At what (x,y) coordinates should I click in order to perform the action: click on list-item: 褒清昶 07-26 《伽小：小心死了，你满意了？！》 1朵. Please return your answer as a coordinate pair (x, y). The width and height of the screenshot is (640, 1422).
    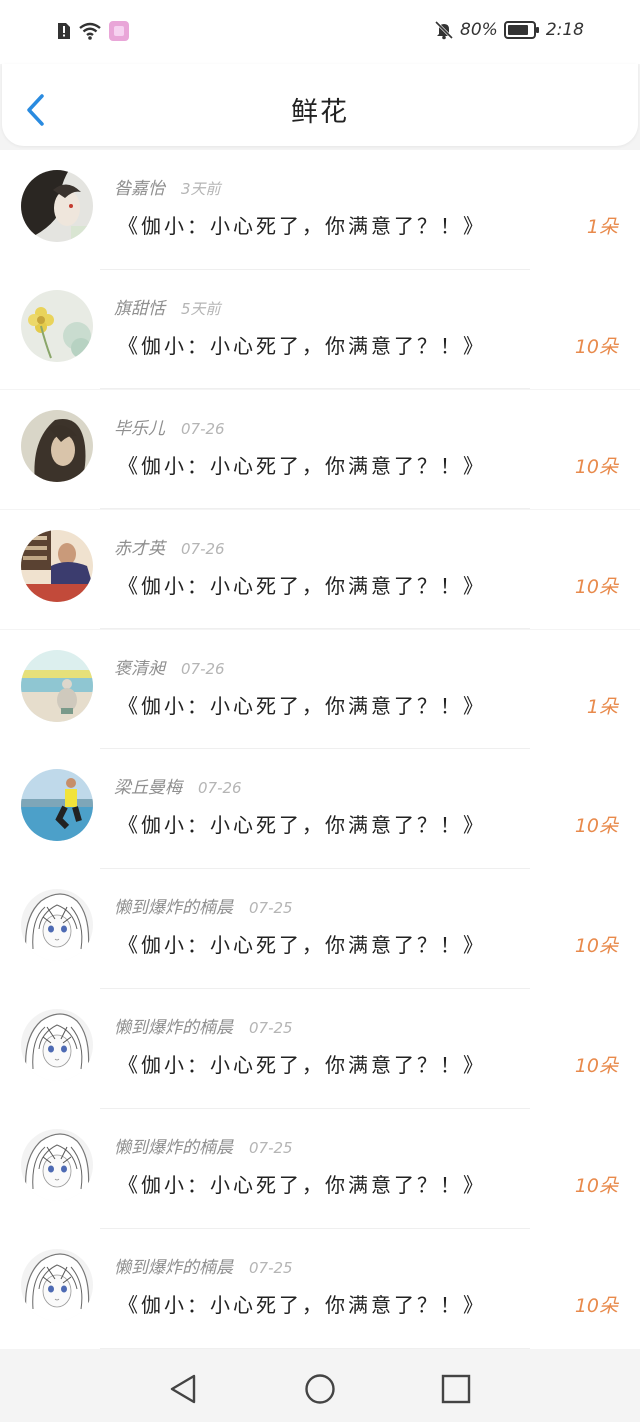
    Looking at the image, I should click on (320, 689).